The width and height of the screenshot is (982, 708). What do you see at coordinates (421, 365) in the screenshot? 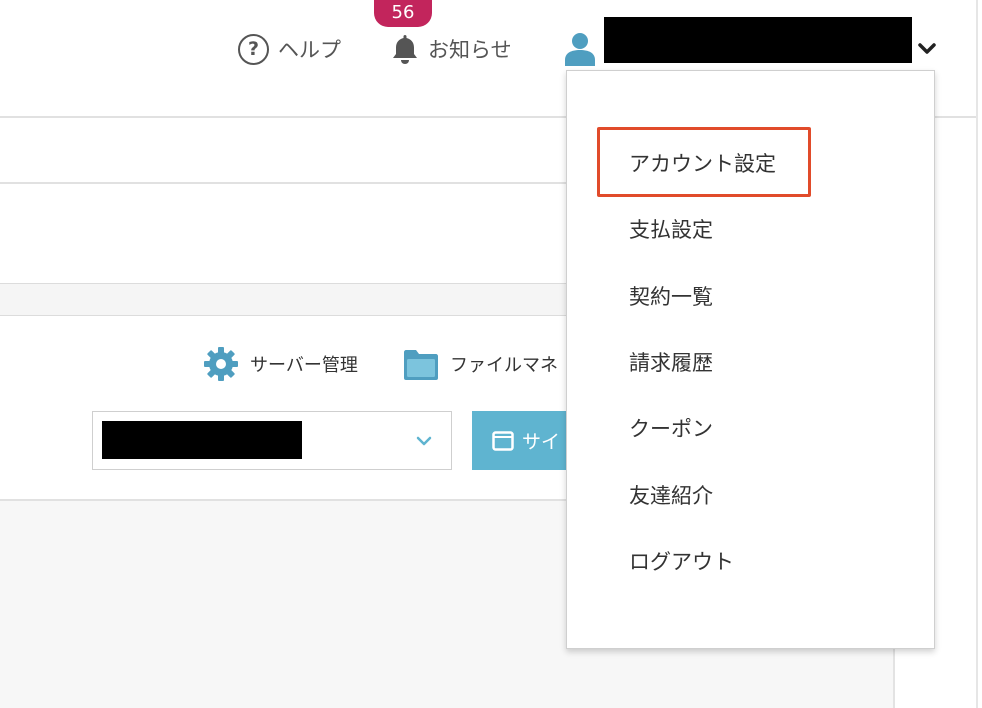
I see `folder-icon` at bounding box center [421, 365].